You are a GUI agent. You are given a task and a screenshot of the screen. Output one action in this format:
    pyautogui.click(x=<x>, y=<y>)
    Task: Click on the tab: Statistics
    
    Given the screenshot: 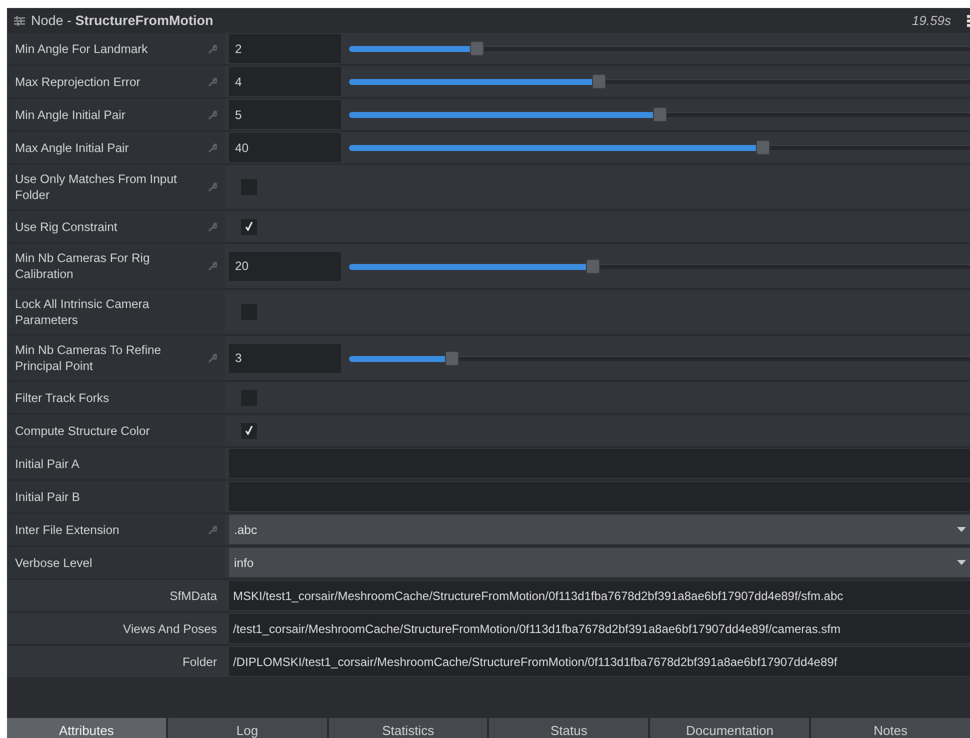 What is the action you would take?
    pyautogui.click(x=408, y=728)
    